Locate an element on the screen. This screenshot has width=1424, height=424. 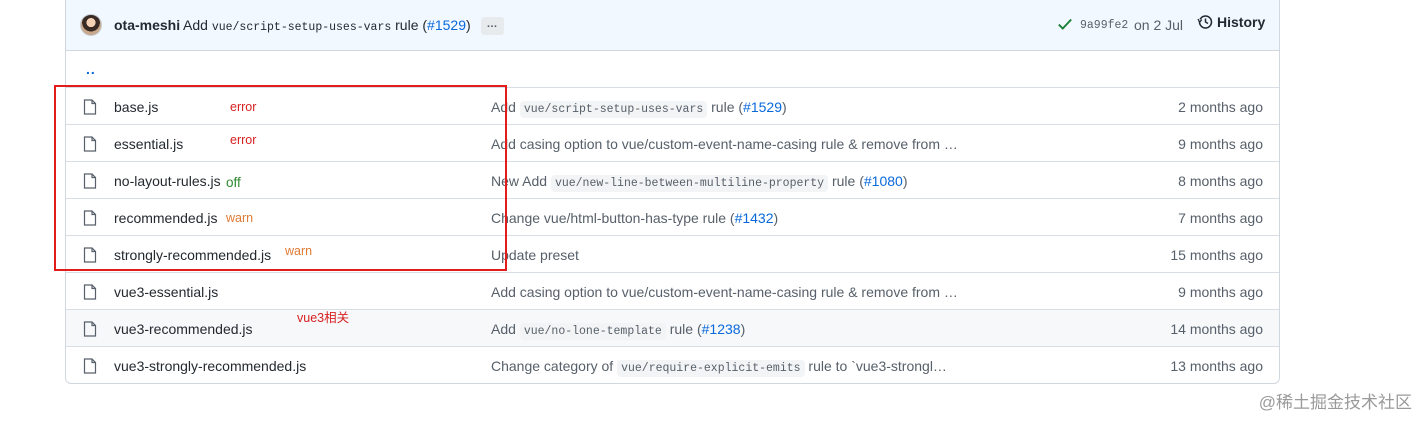
annotation-off: off is located at coordinates (233, 182).